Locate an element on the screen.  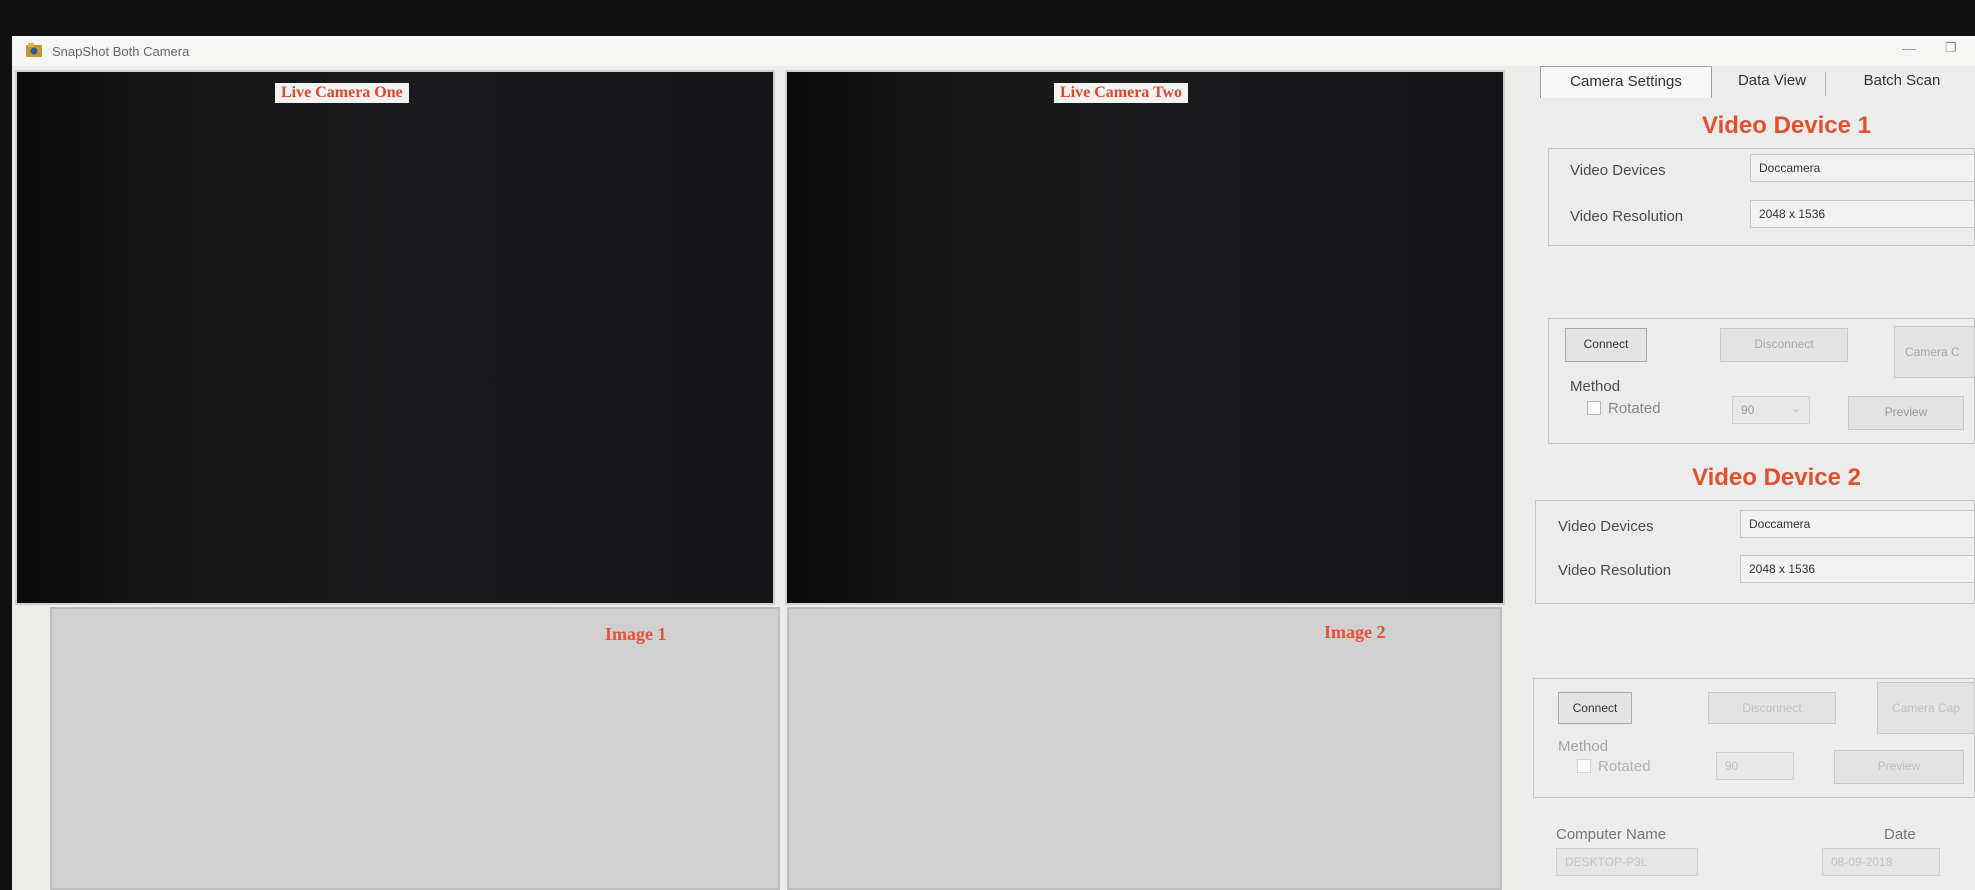
method-label-2: Method is located at coordinates (1583, 746).